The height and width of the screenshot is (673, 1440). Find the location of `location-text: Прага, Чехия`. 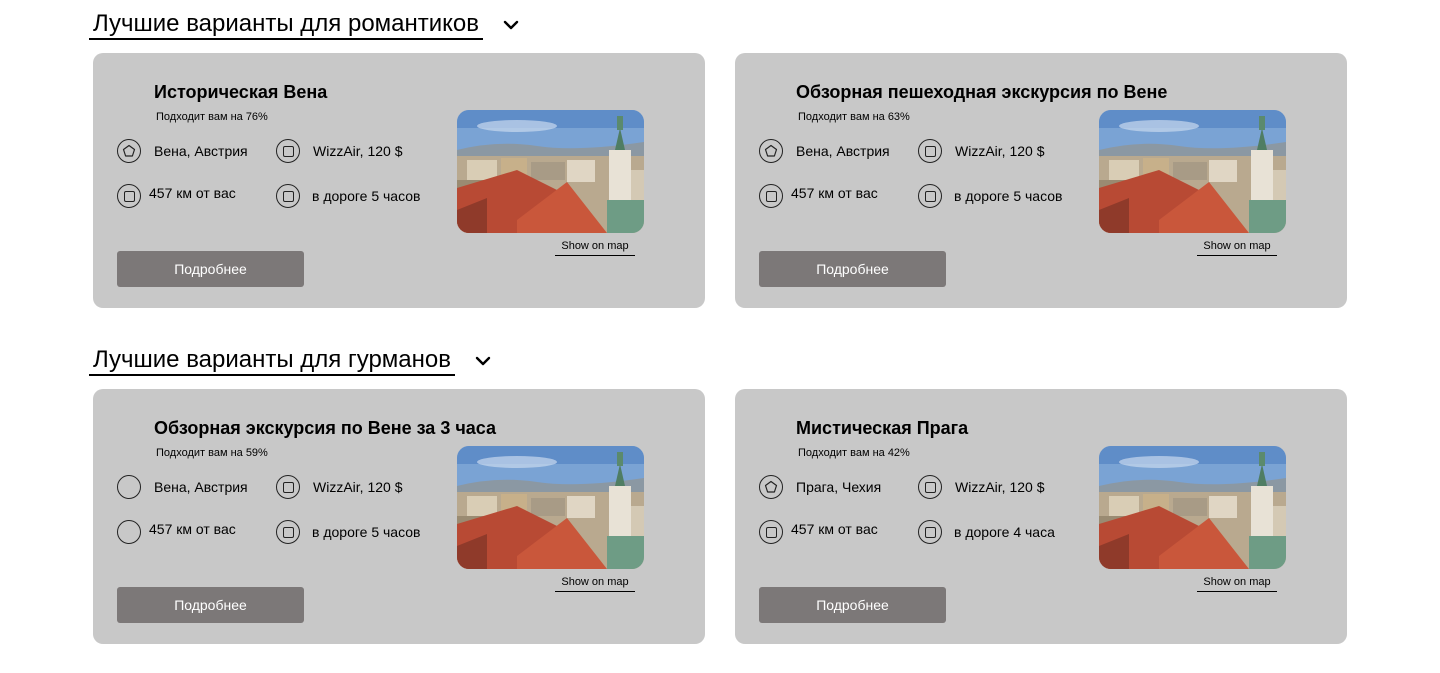

location-text: Прага, Чехия is located at coordinates (839, 487).